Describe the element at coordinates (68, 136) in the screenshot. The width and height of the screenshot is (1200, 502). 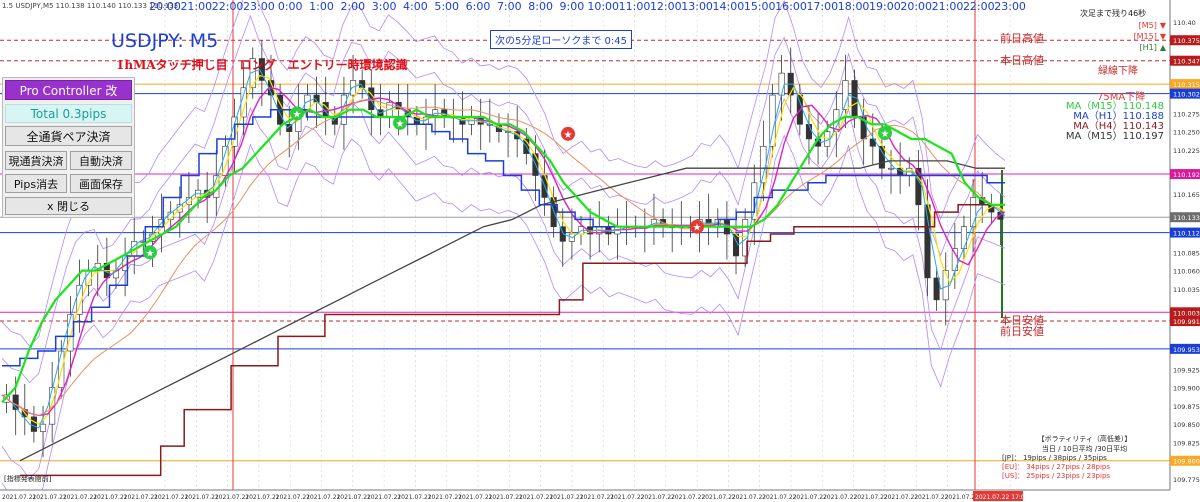
I see `close-all-pairs-button: 全通貨ペア決済` at that location.